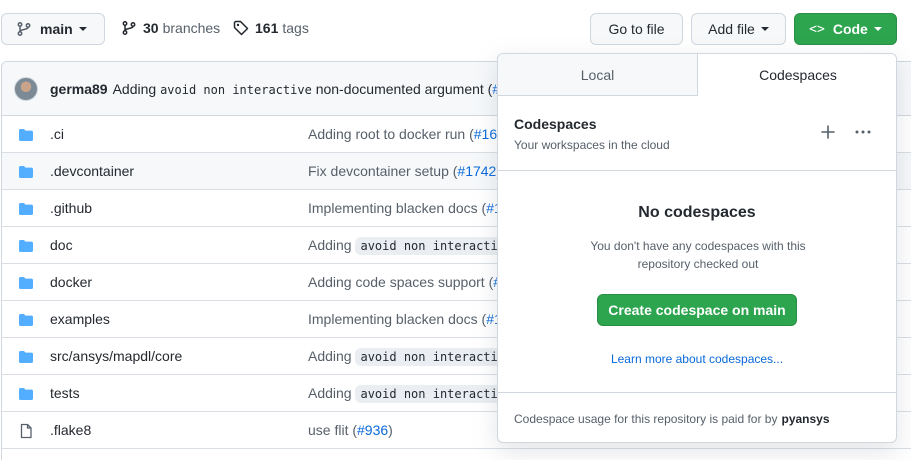 This screenshot has height=460, width=911. Describe the element at coordinates (592, 145) in the screenshot. I see `codespaces-subtitle: Your workspaces in the cloud` at that location.